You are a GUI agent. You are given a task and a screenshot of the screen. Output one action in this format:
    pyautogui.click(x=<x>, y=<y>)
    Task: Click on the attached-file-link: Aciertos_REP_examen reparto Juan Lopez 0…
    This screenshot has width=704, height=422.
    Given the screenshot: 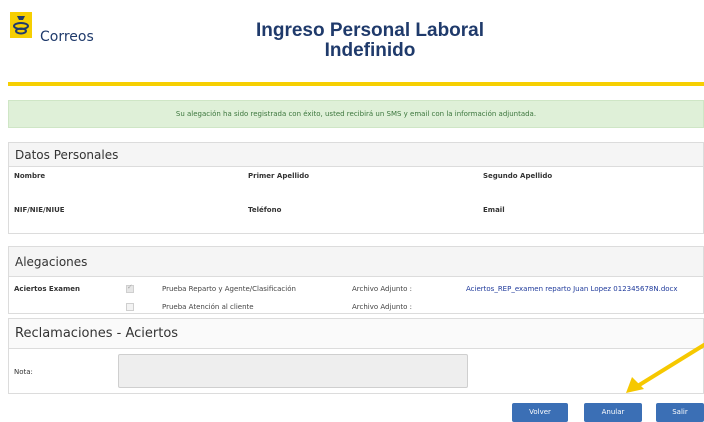 What is the action you would take?
    pyautogui.click(x=572, y=289)
    